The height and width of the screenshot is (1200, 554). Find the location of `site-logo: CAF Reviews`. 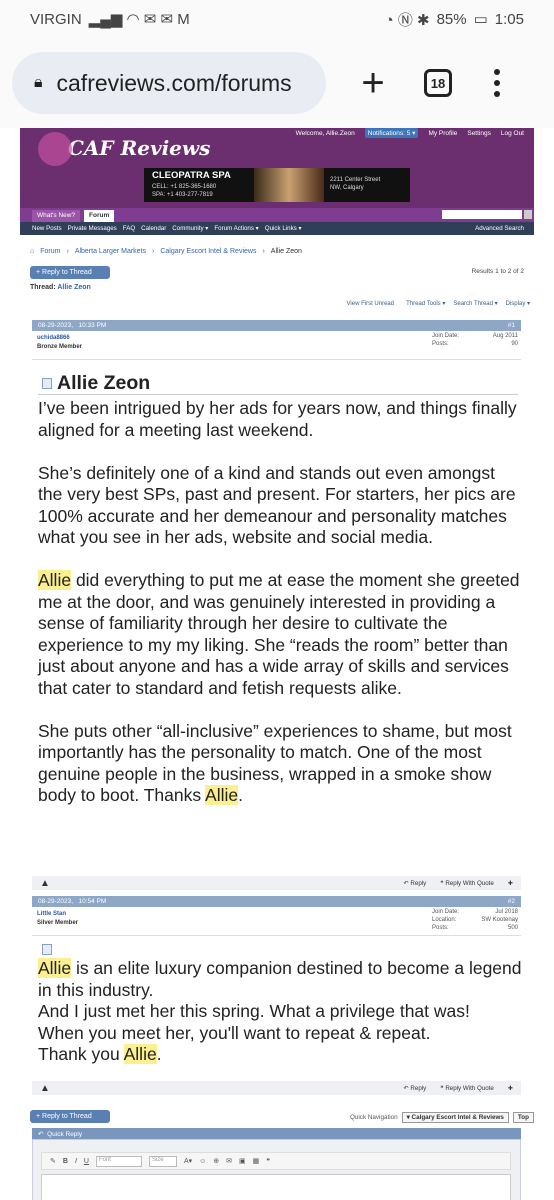

site-logo: CAF Reviews is located at coordinates (124, 149).